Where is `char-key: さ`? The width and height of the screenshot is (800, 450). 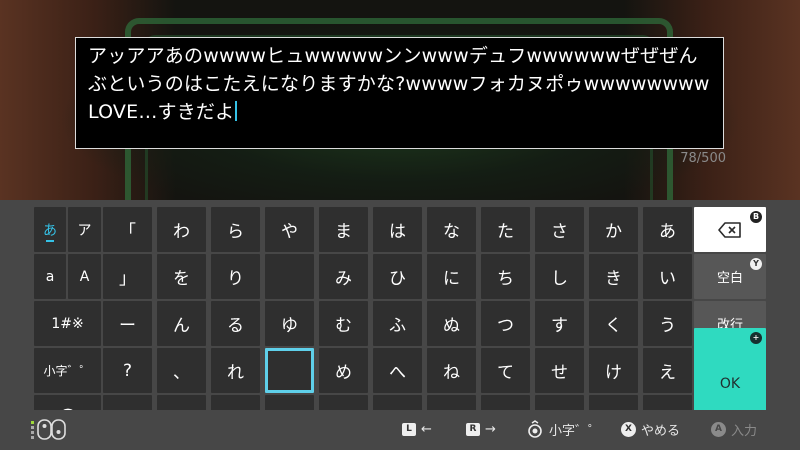 char-key: さ is located at coordinates (559, 229).